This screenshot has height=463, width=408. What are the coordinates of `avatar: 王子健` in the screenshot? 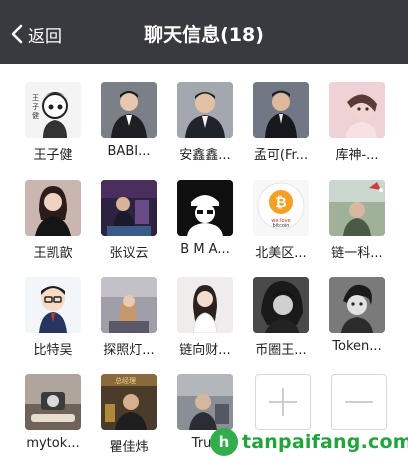 It's located at (53, 110).